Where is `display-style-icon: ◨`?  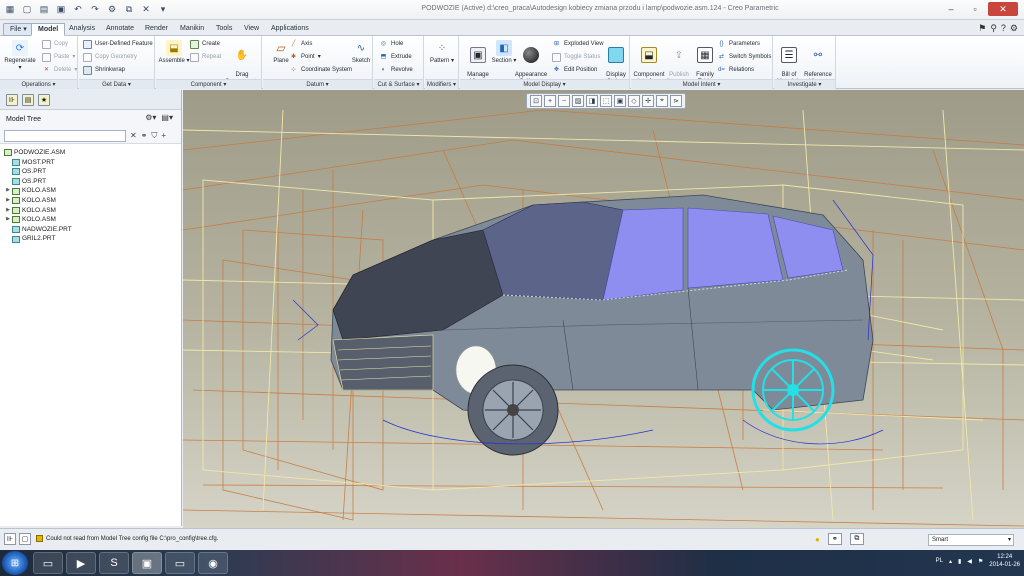
display-style-icon: ◨ is located at coordinates (592, 101).